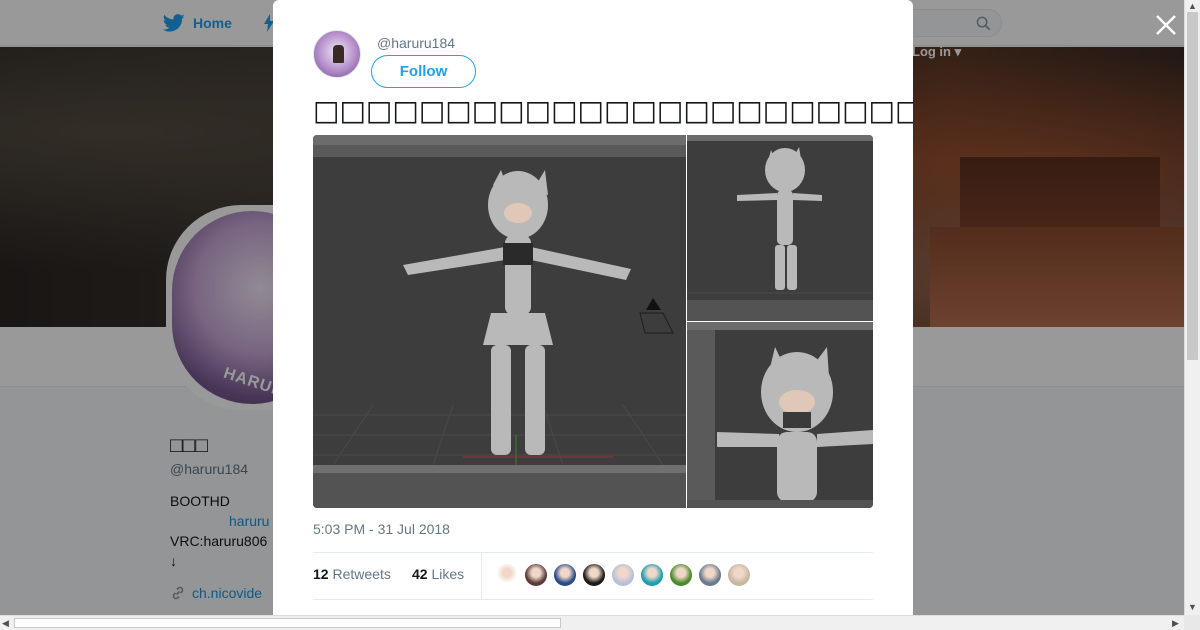  I want to click on retweets-count: 12, so click(321, 574).